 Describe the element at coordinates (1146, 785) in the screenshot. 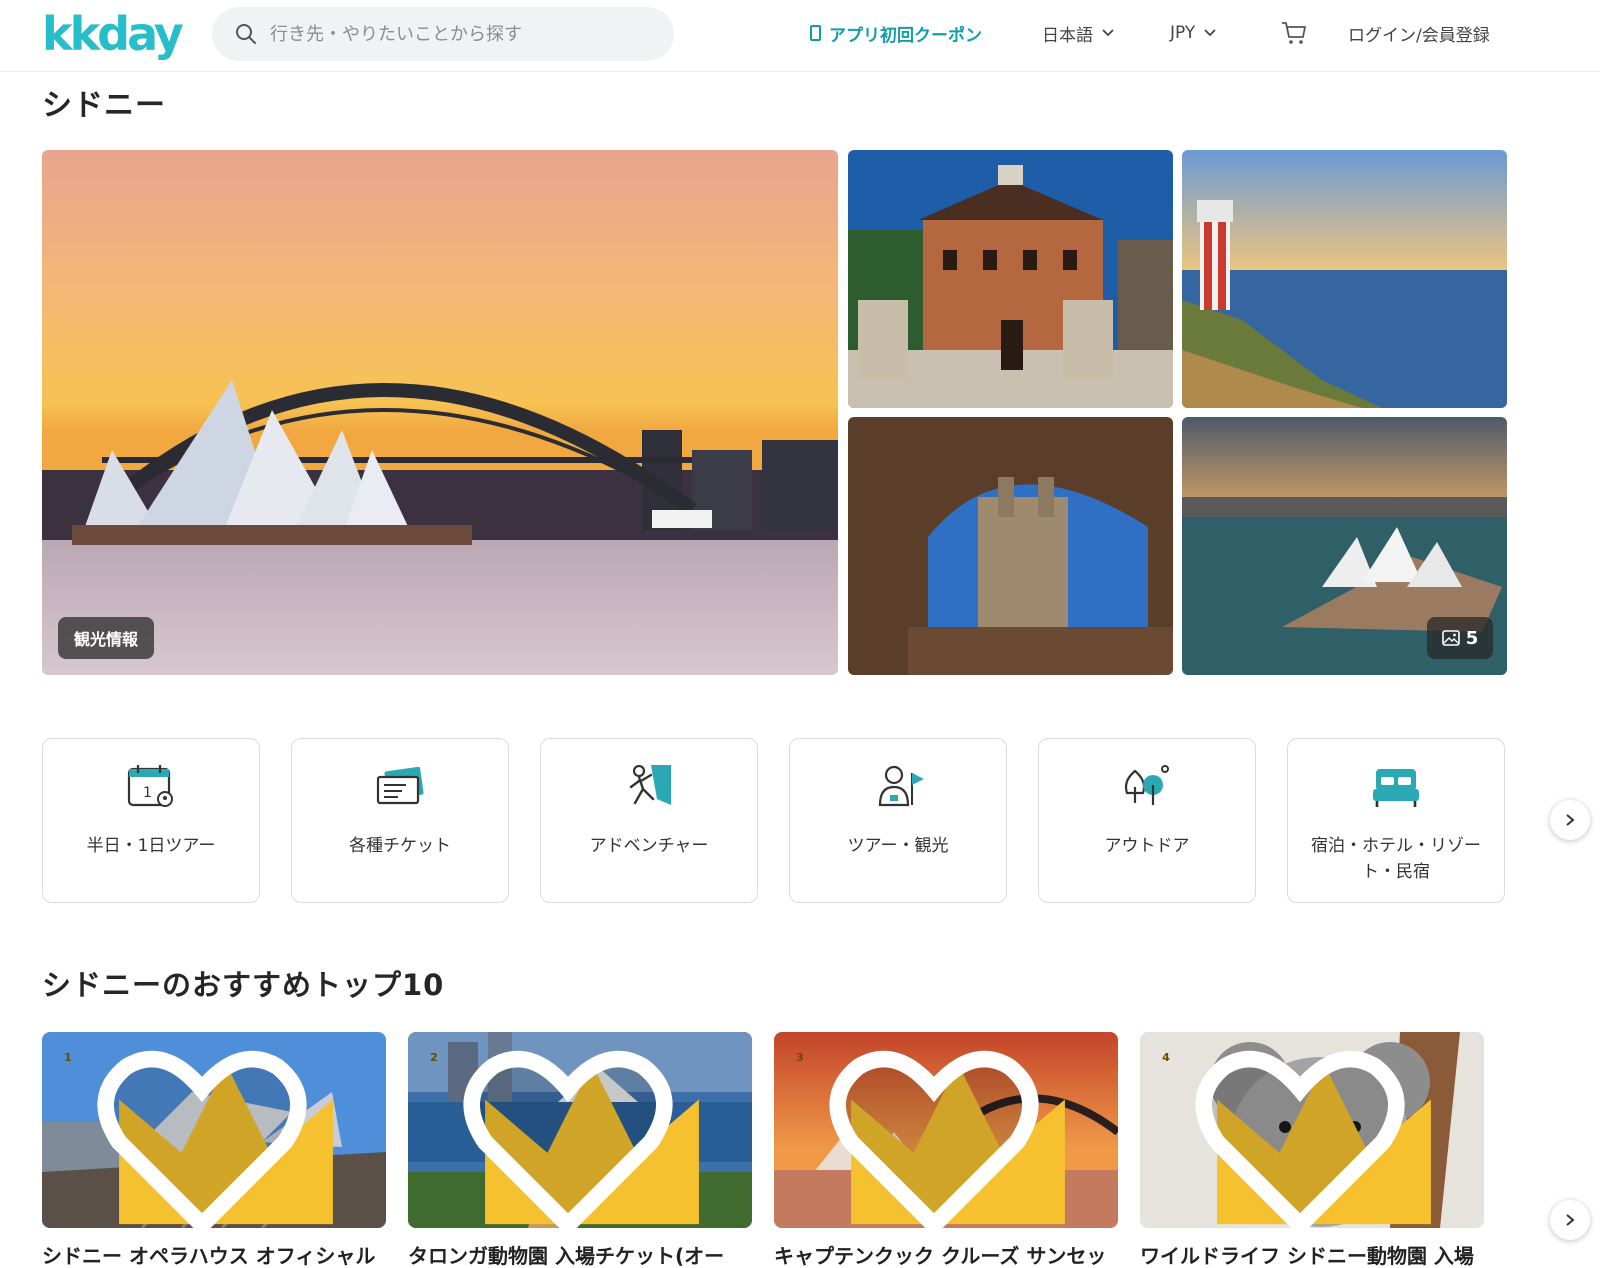

I see `trees-icon` at that location.